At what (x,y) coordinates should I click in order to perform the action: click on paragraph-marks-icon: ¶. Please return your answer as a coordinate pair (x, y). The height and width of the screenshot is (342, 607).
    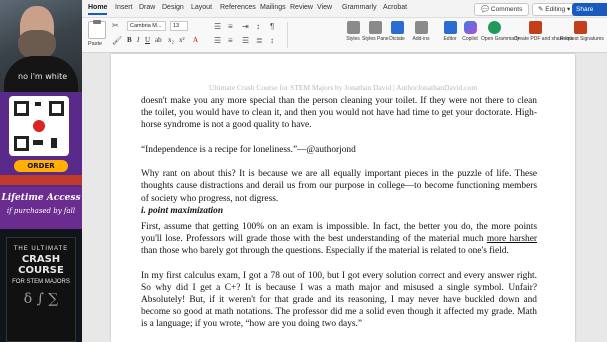
    Looking at the image, I should click on (272, 26).